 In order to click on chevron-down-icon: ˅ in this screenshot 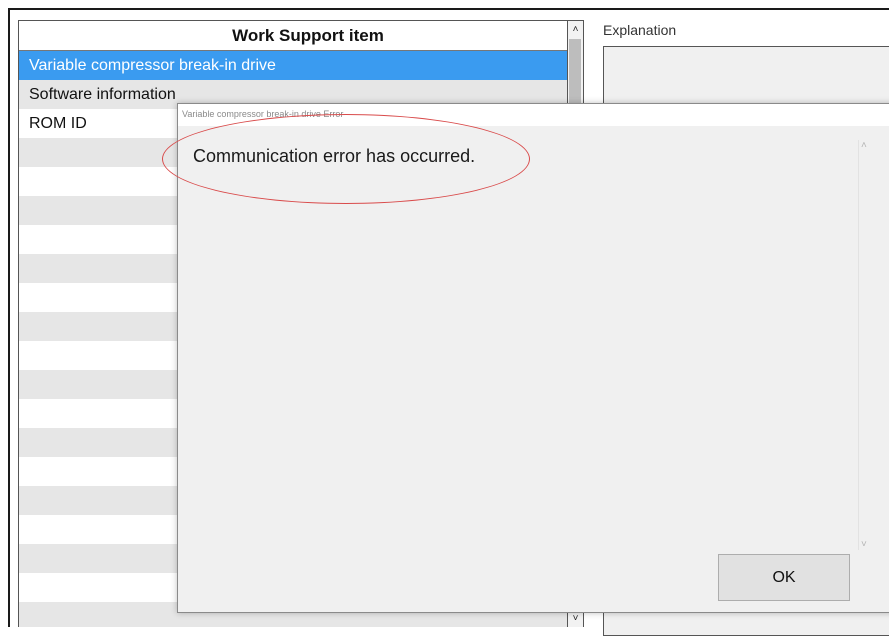, I will do `click(864, 544)`.